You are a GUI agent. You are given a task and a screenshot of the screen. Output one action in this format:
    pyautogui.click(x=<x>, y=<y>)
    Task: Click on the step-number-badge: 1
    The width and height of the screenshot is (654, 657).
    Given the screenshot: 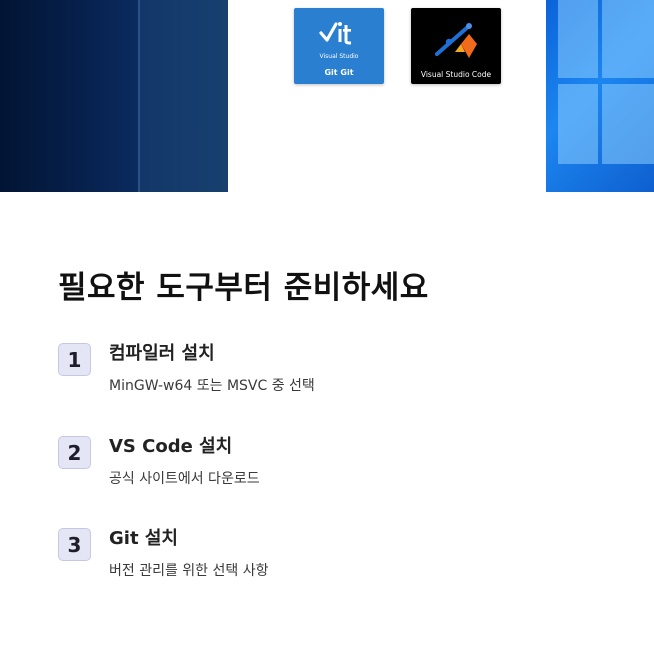 What is the action you would take?
    pyautogui.click(x=74, y=359)
    